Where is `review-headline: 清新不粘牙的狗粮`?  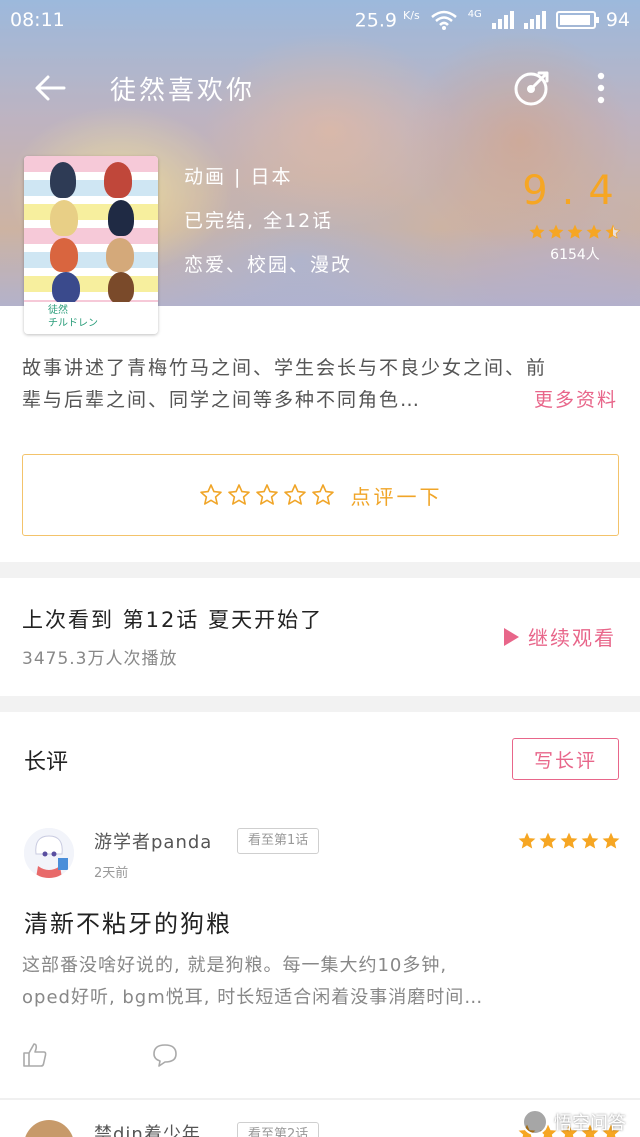
review-headline: 清新不粘牙的狗粮 is located at coordinates (128, 921).